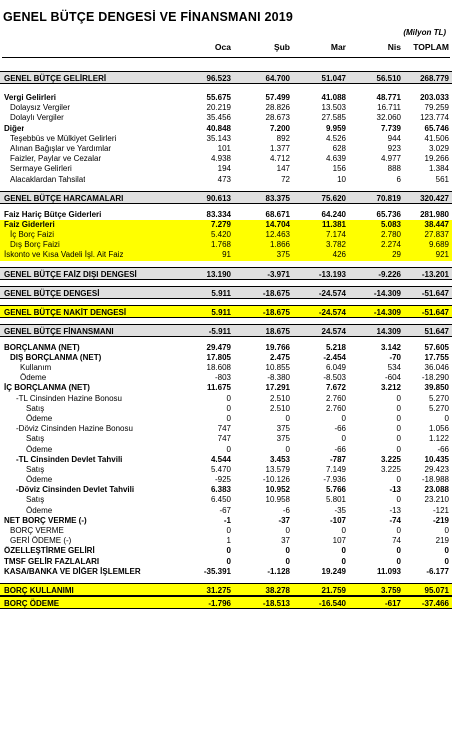  Describe the element at coordinates (226, 378) in the screenshot. I see `table-row: Ödeme -803 -8.380 -8.503 -604 -18.290` at that location.